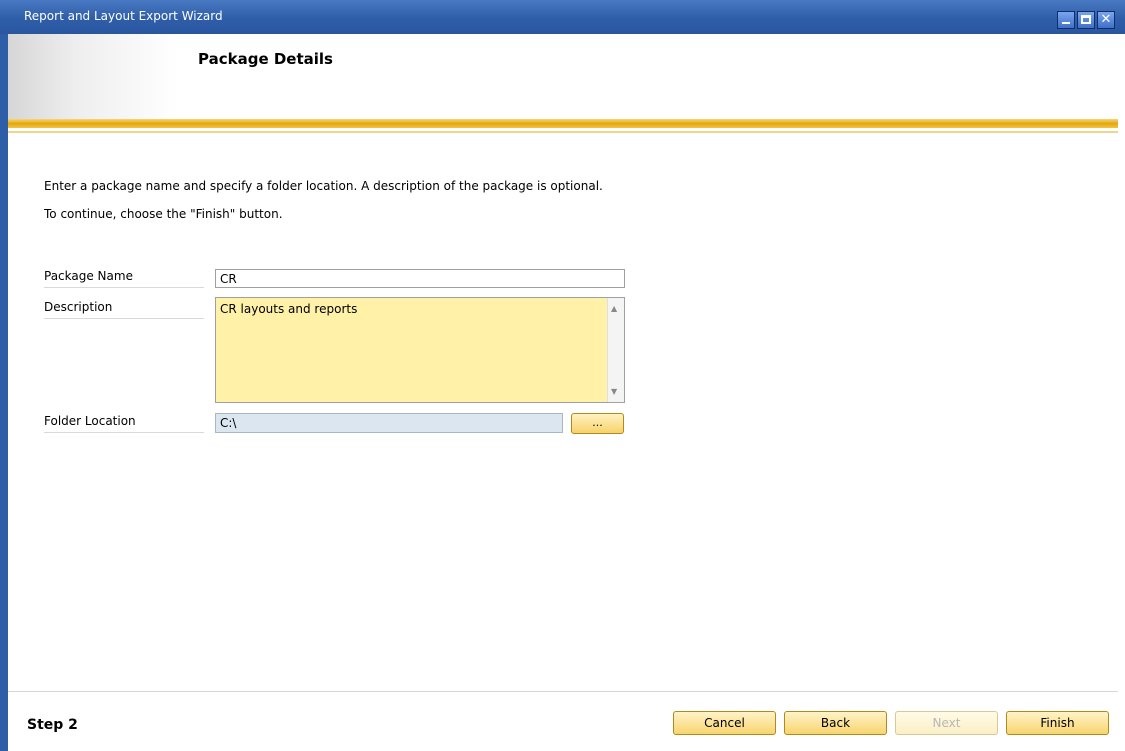 Image resolution: width=1125 pixels, height=751 pixels. What do you see at coordinates (163, 214) in the screenshot?
I see `instruction-line-2: To continue, choose the "Finish" button.` at bounding box center [163, 214].